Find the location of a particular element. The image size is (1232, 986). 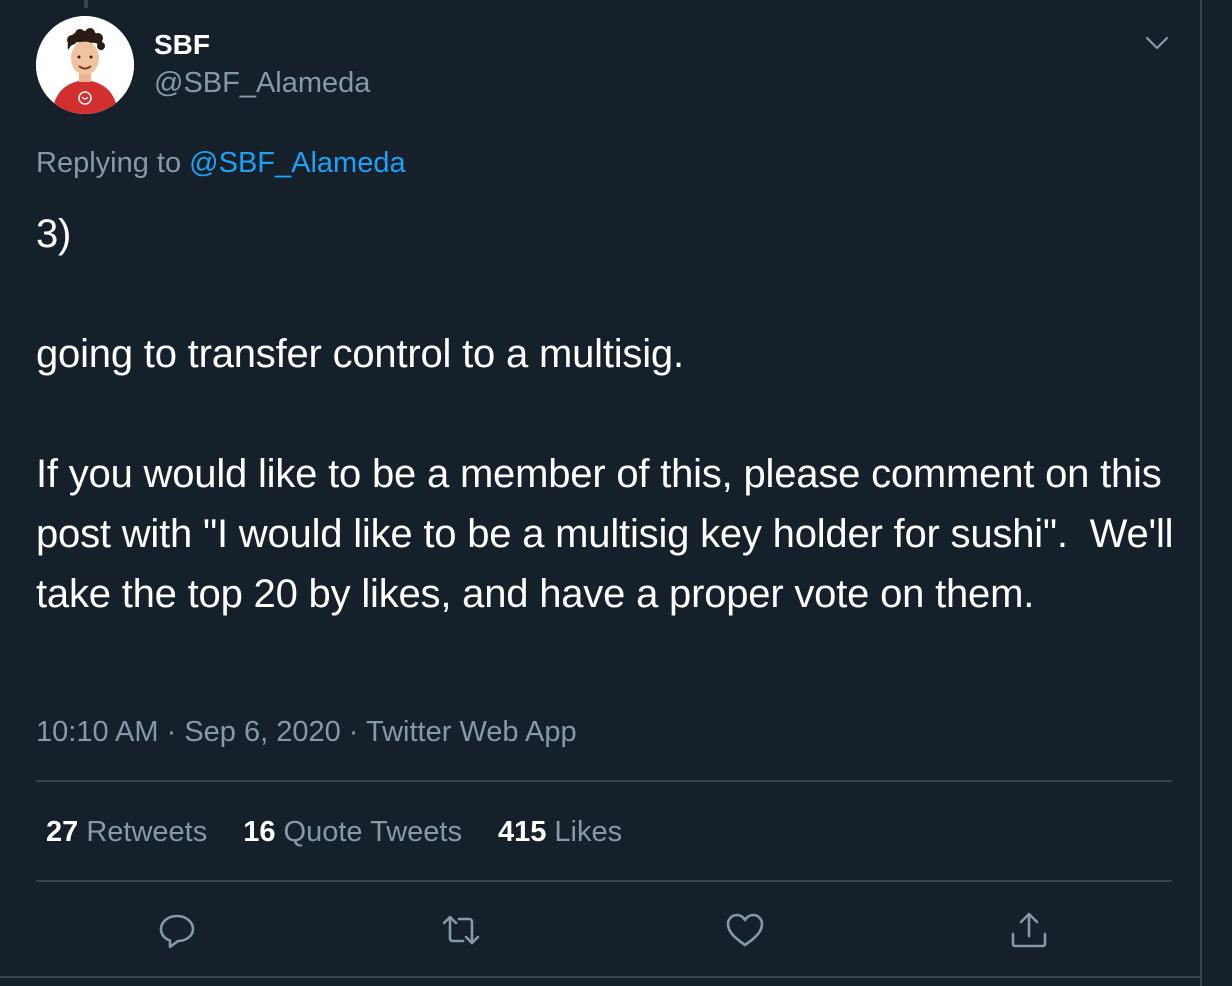

quote-tweets-count: 16 is located at coordinates (259, 832).